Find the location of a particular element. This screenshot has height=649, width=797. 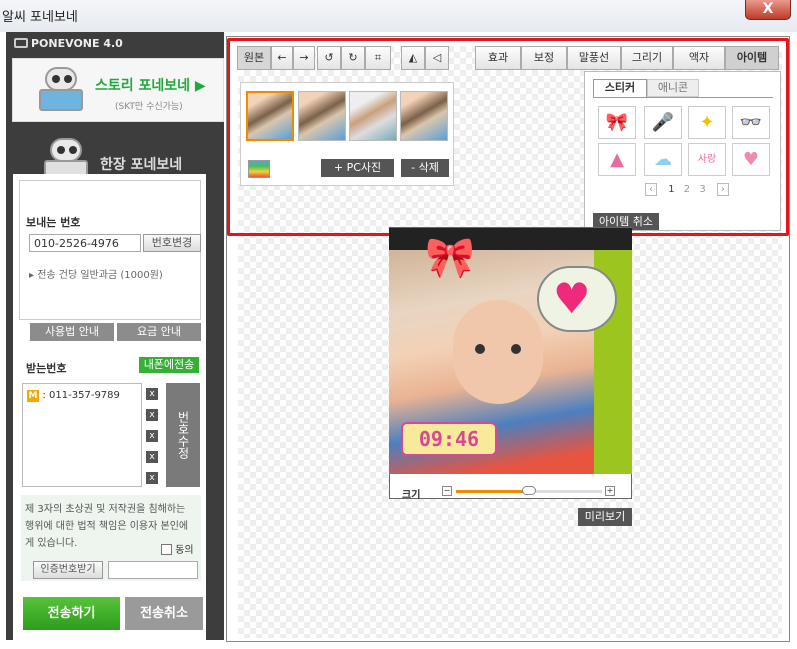

sticker-heart-icon: ♥ is located at coordinates (751, 159).